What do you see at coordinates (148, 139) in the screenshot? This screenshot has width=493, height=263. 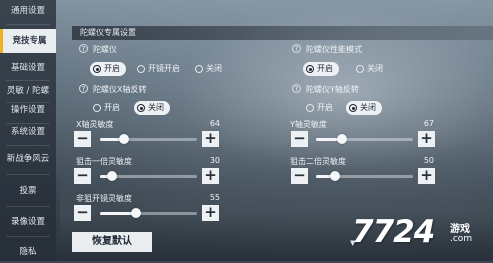 I see `x-sens-slider` at bounding box center [148, 139].